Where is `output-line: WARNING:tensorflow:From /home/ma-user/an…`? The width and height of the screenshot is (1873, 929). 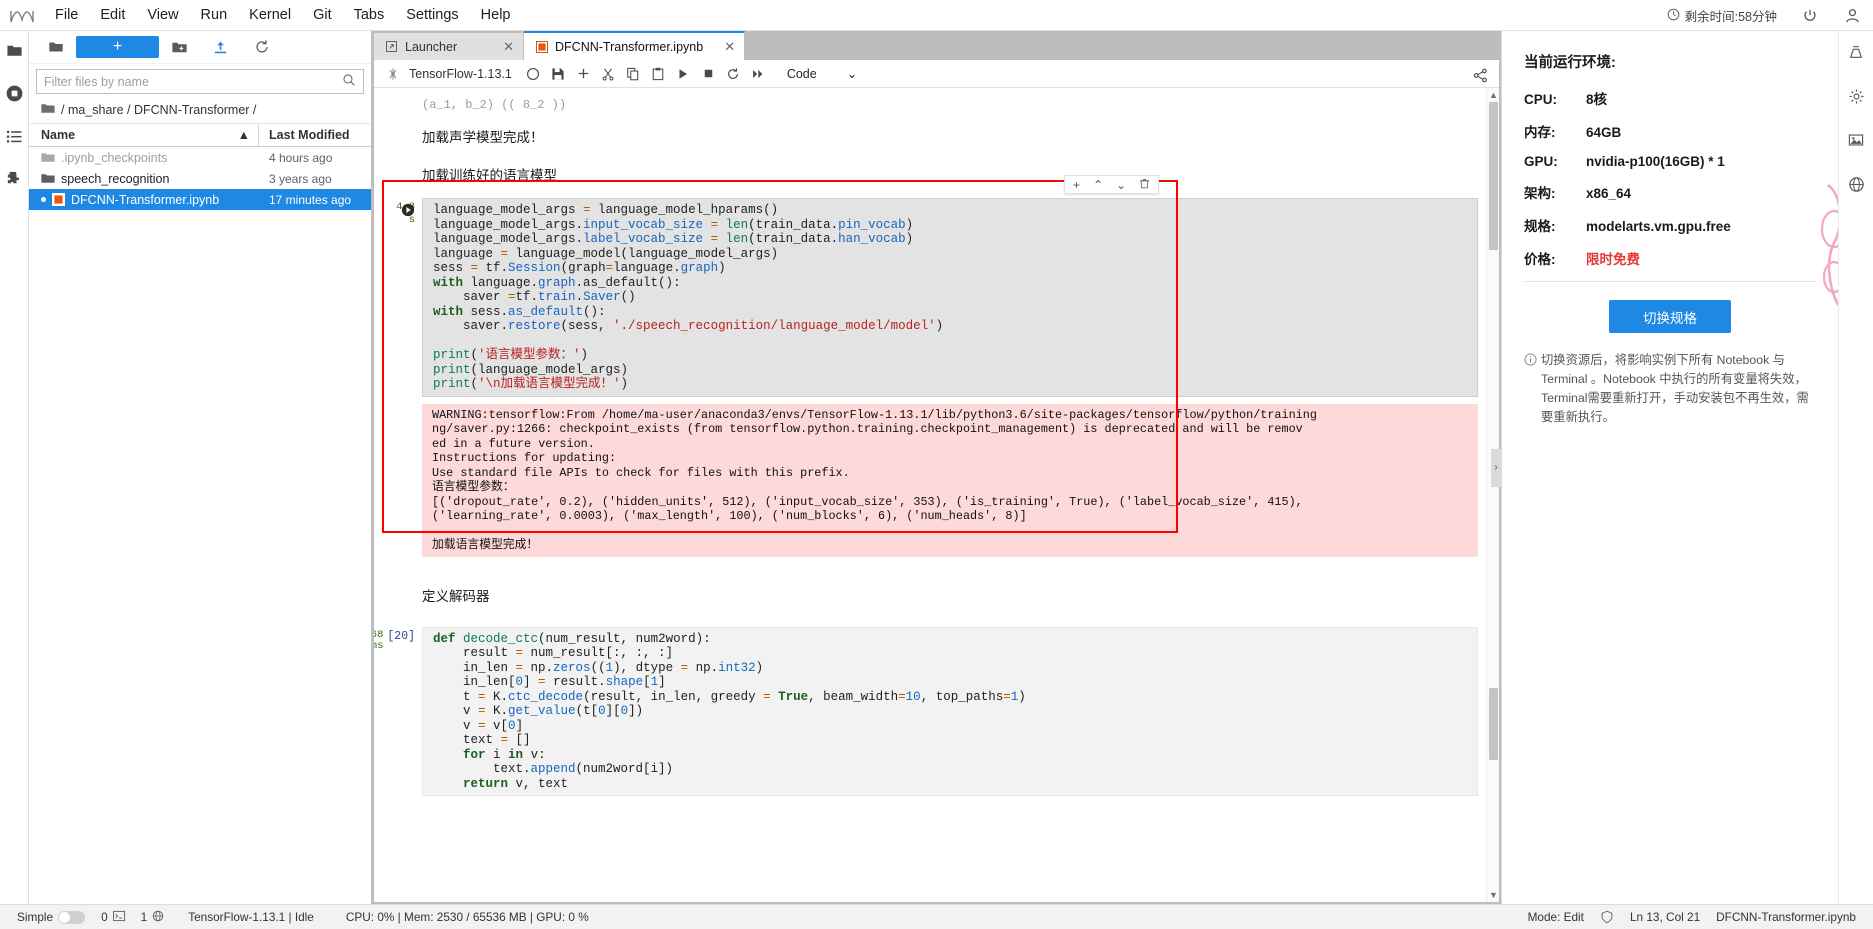
output-line: WARNING:tensorflow:From /home/ma-user/an… is located at coordinates (874, 414).